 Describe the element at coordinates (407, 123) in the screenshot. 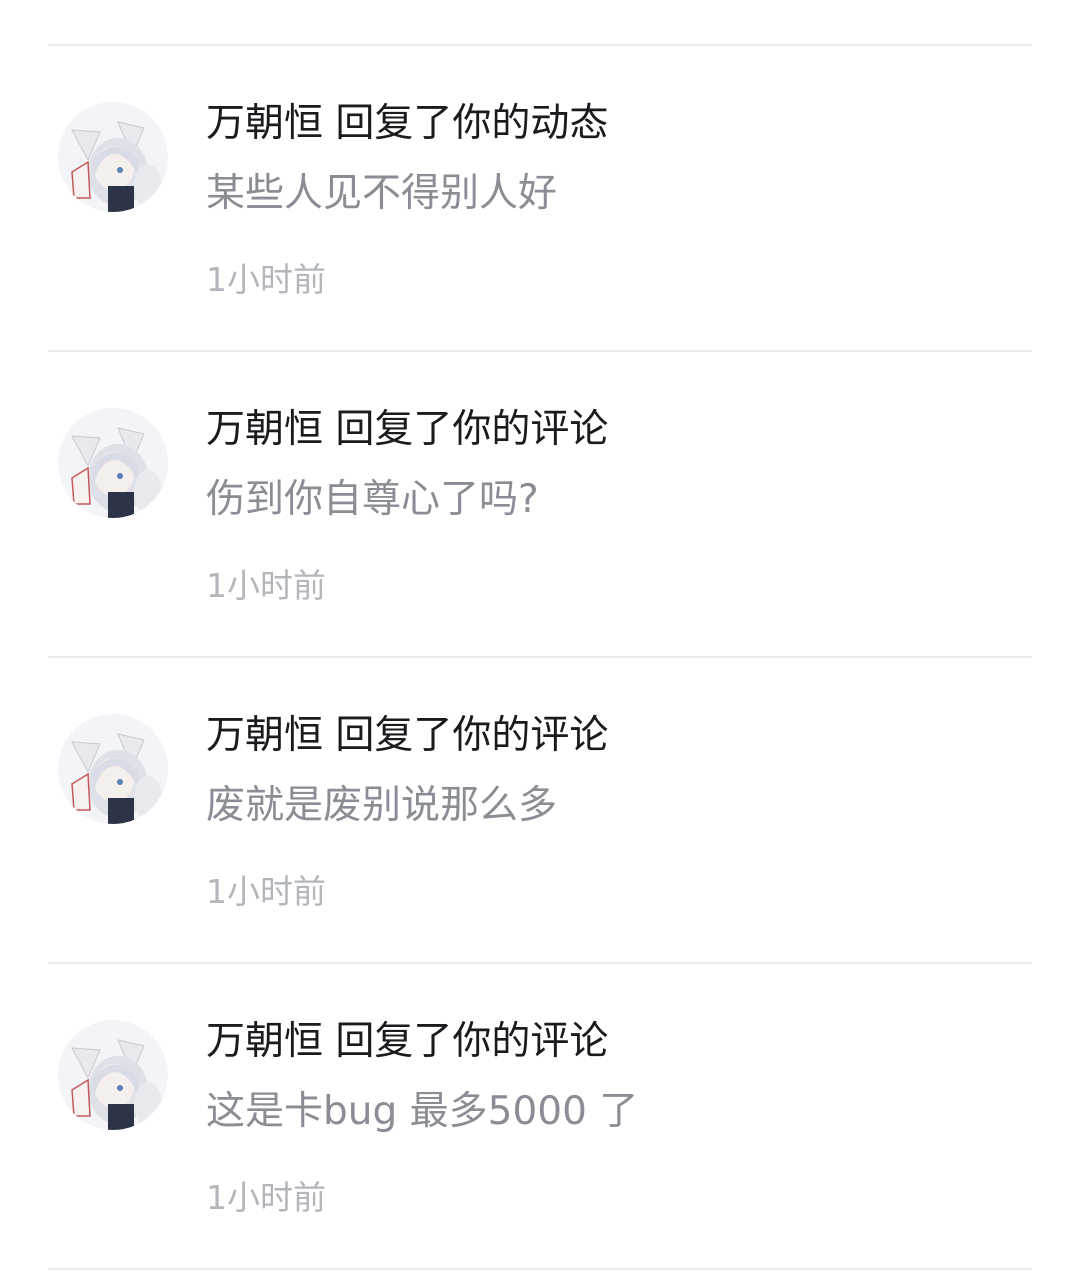

I see `notification-title: 万朝恒 回复了你的动态` at that location.